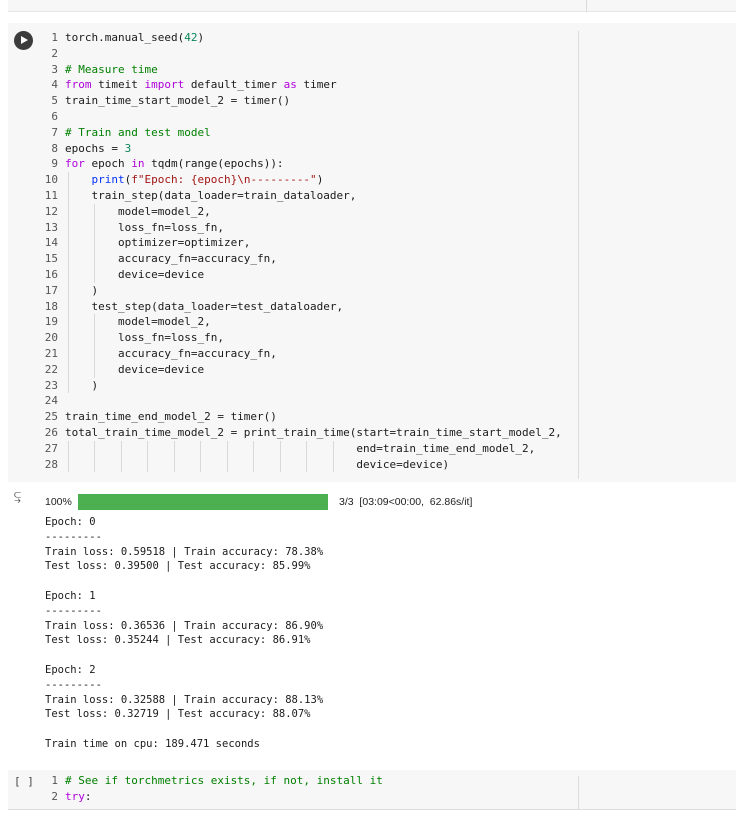 This screenshot has width=736, height=816. I want to click on line-number: 15, so click(51, 259).